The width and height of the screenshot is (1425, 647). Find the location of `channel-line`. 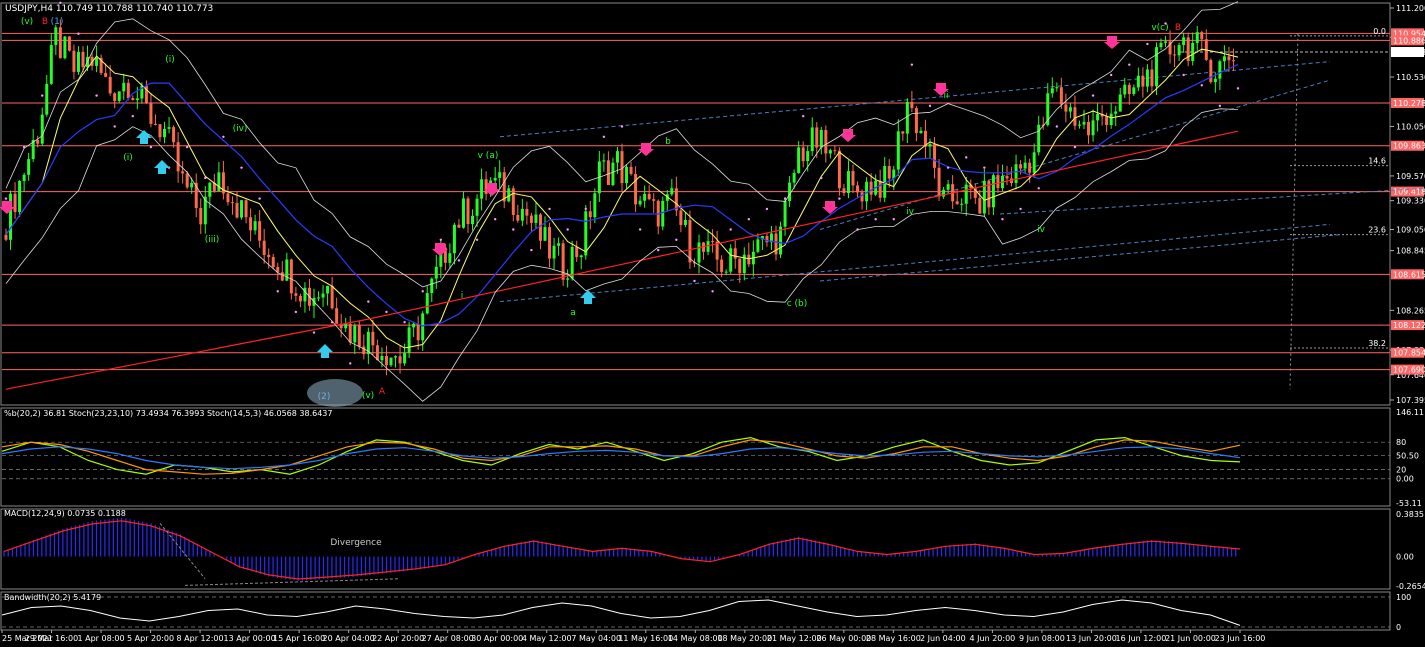

channel-line is located at coordinates (1212, 201).